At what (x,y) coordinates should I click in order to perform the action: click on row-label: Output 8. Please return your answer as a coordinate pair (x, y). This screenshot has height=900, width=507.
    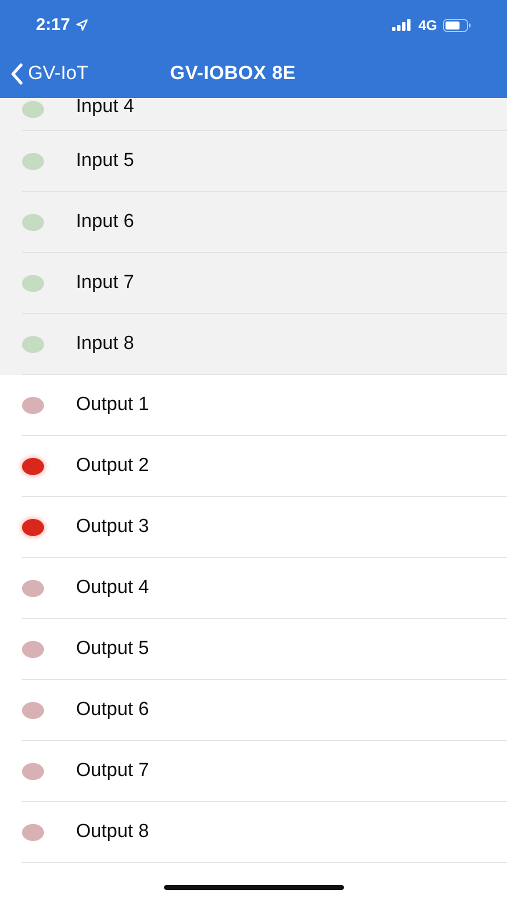
    Looking at the image, I should click on (112, 832).